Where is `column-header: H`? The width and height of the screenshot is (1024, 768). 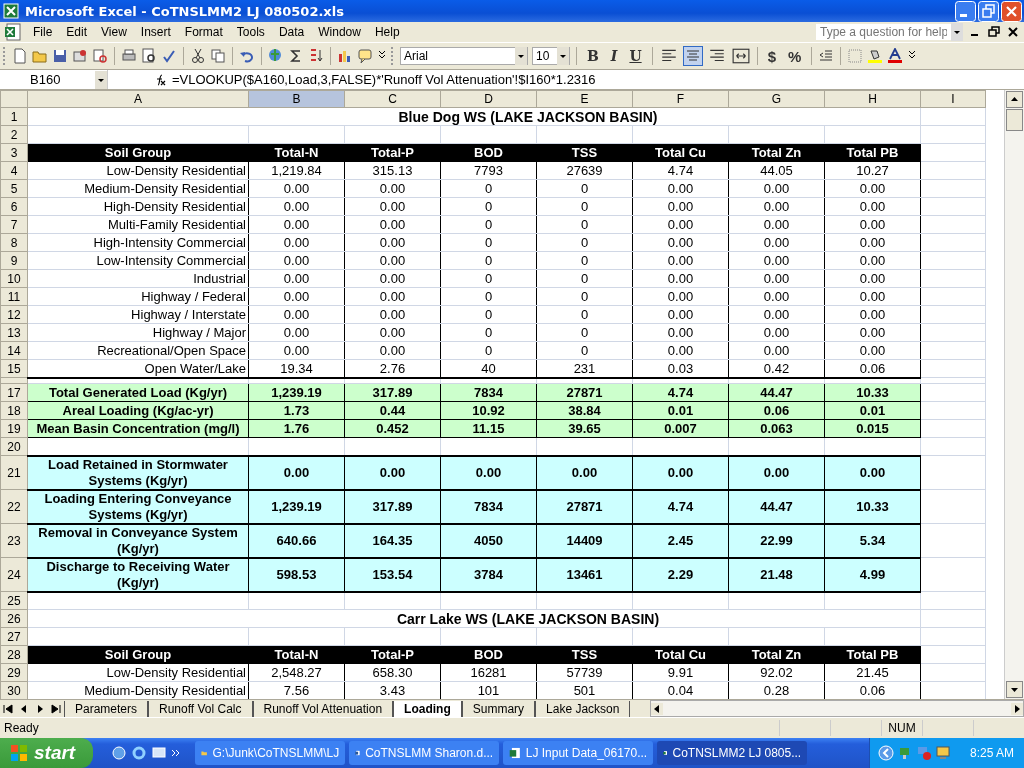
column-header: H is located at coordinates (872, 99).